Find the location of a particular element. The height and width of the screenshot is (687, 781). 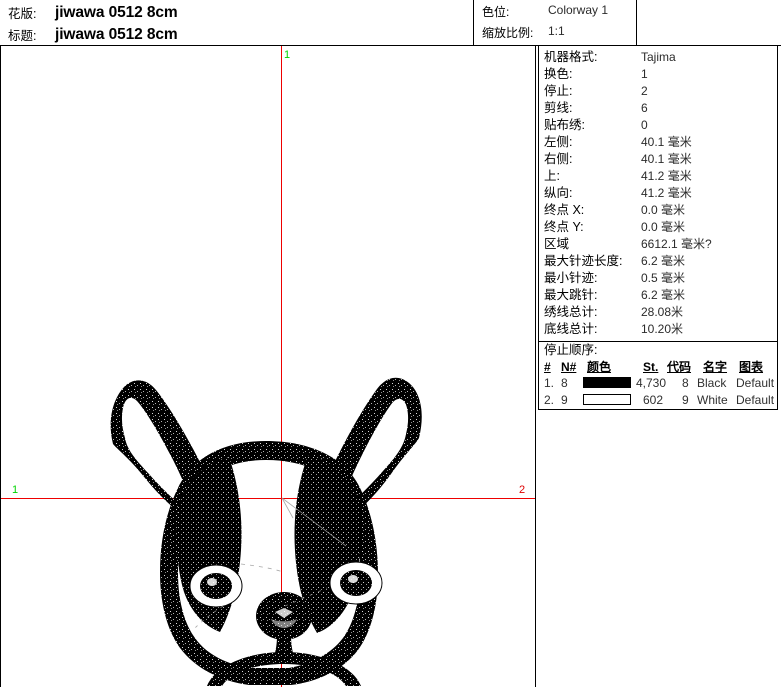

spec-row: 最大针迹长度: 6.2 毫米 is located at coordinates (658, 261).